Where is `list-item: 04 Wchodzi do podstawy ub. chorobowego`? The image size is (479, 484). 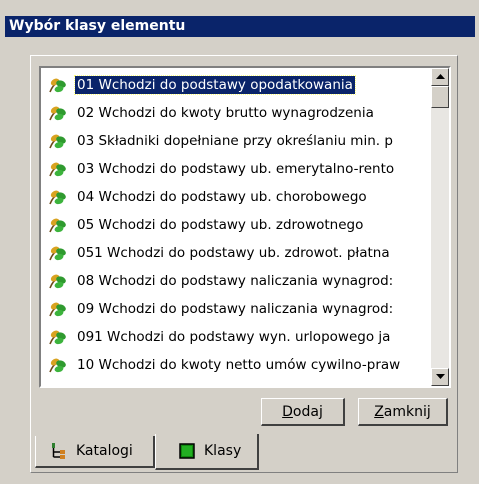 list-item: 04 Wchodzi do podstawy ub. chorobowego is located at coordinates (235, 197).